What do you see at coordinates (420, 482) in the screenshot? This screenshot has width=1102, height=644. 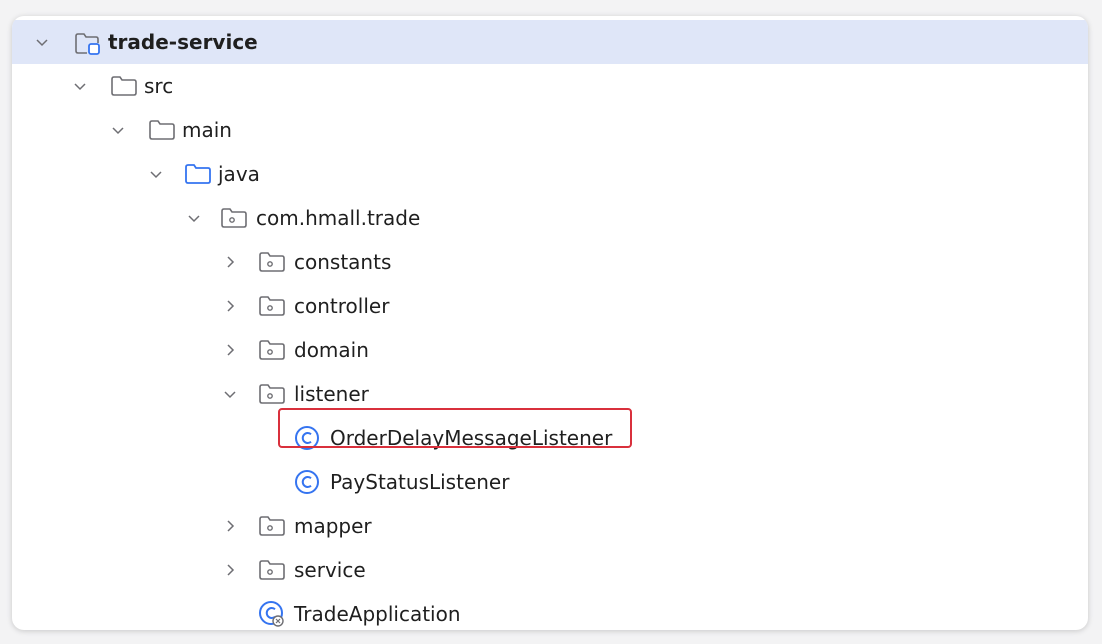 I see `tree-label: PayStatusListener` at bounding box center [420, 482].